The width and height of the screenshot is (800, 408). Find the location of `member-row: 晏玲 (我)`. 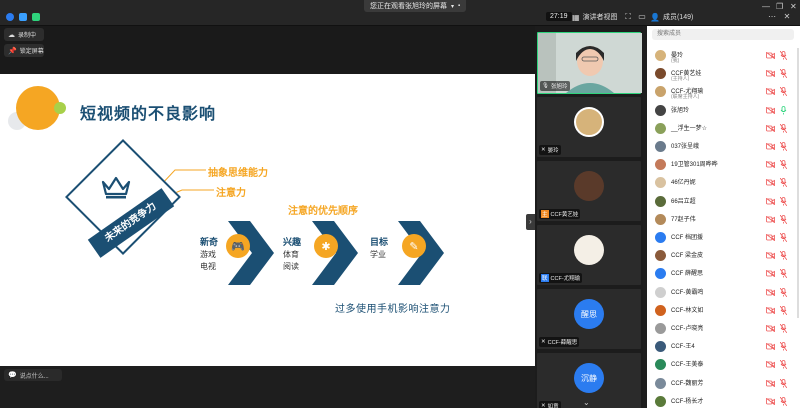

member-row: 晏玲 (我) is located at coordinates (723, 55).